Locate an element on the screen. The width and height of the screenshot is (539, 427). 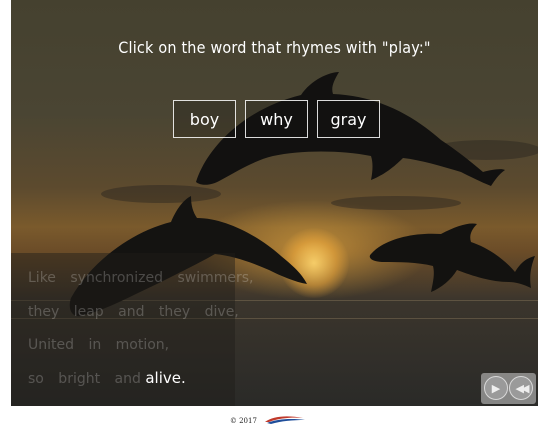
footer: © 2017 is located at coordinates (269, 421).